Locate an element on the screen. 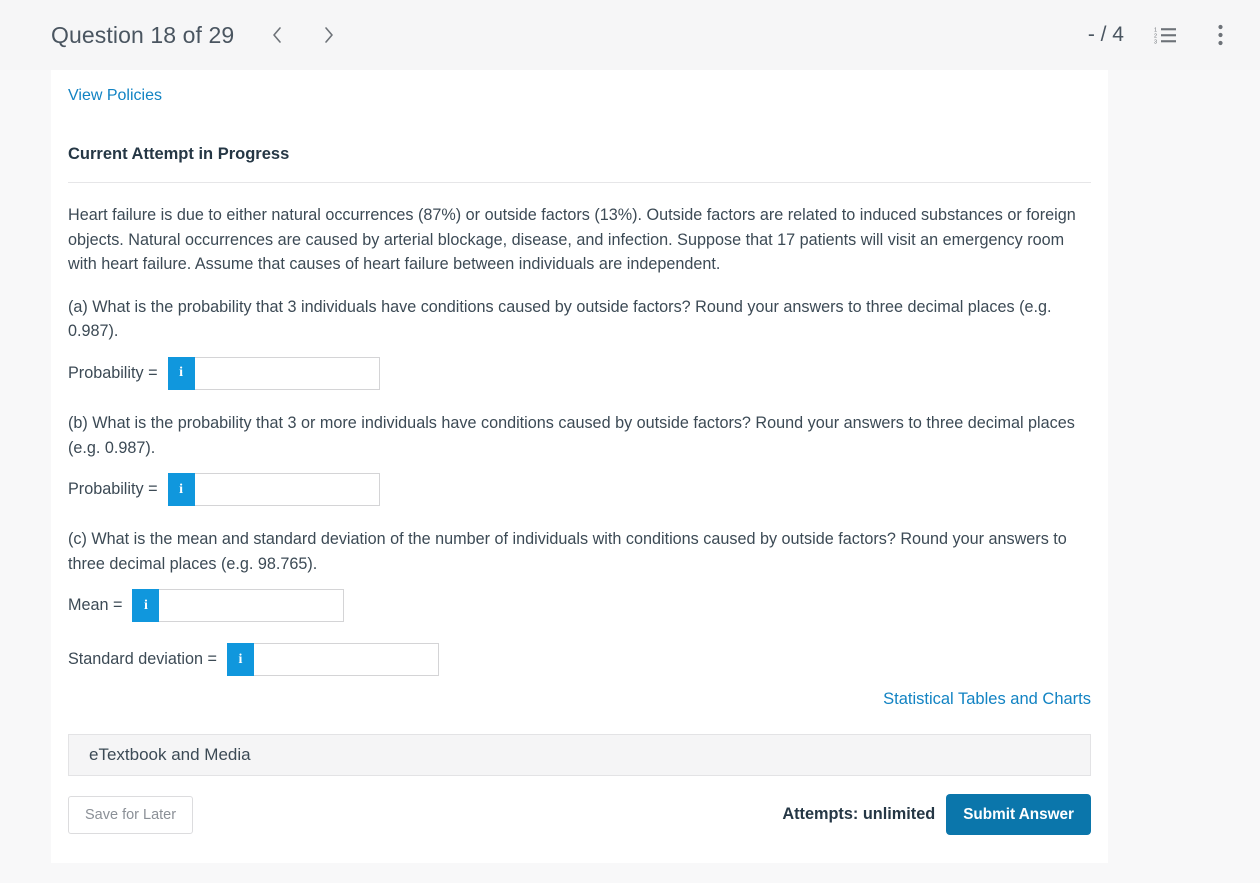  save-for-later-button: Save for Later is located at coordinates (131, 814).